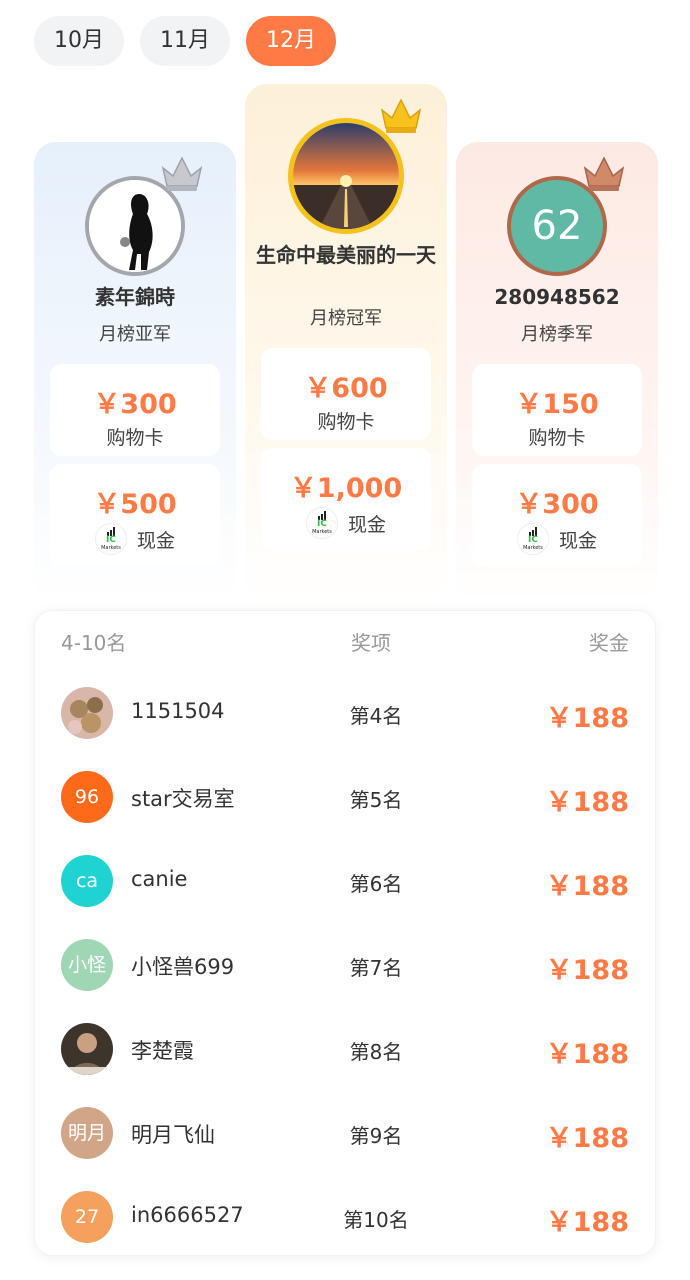  Describe the element at coordinates (376, 800) in the screenshot. I see `award-rank: 第5名` at that location.